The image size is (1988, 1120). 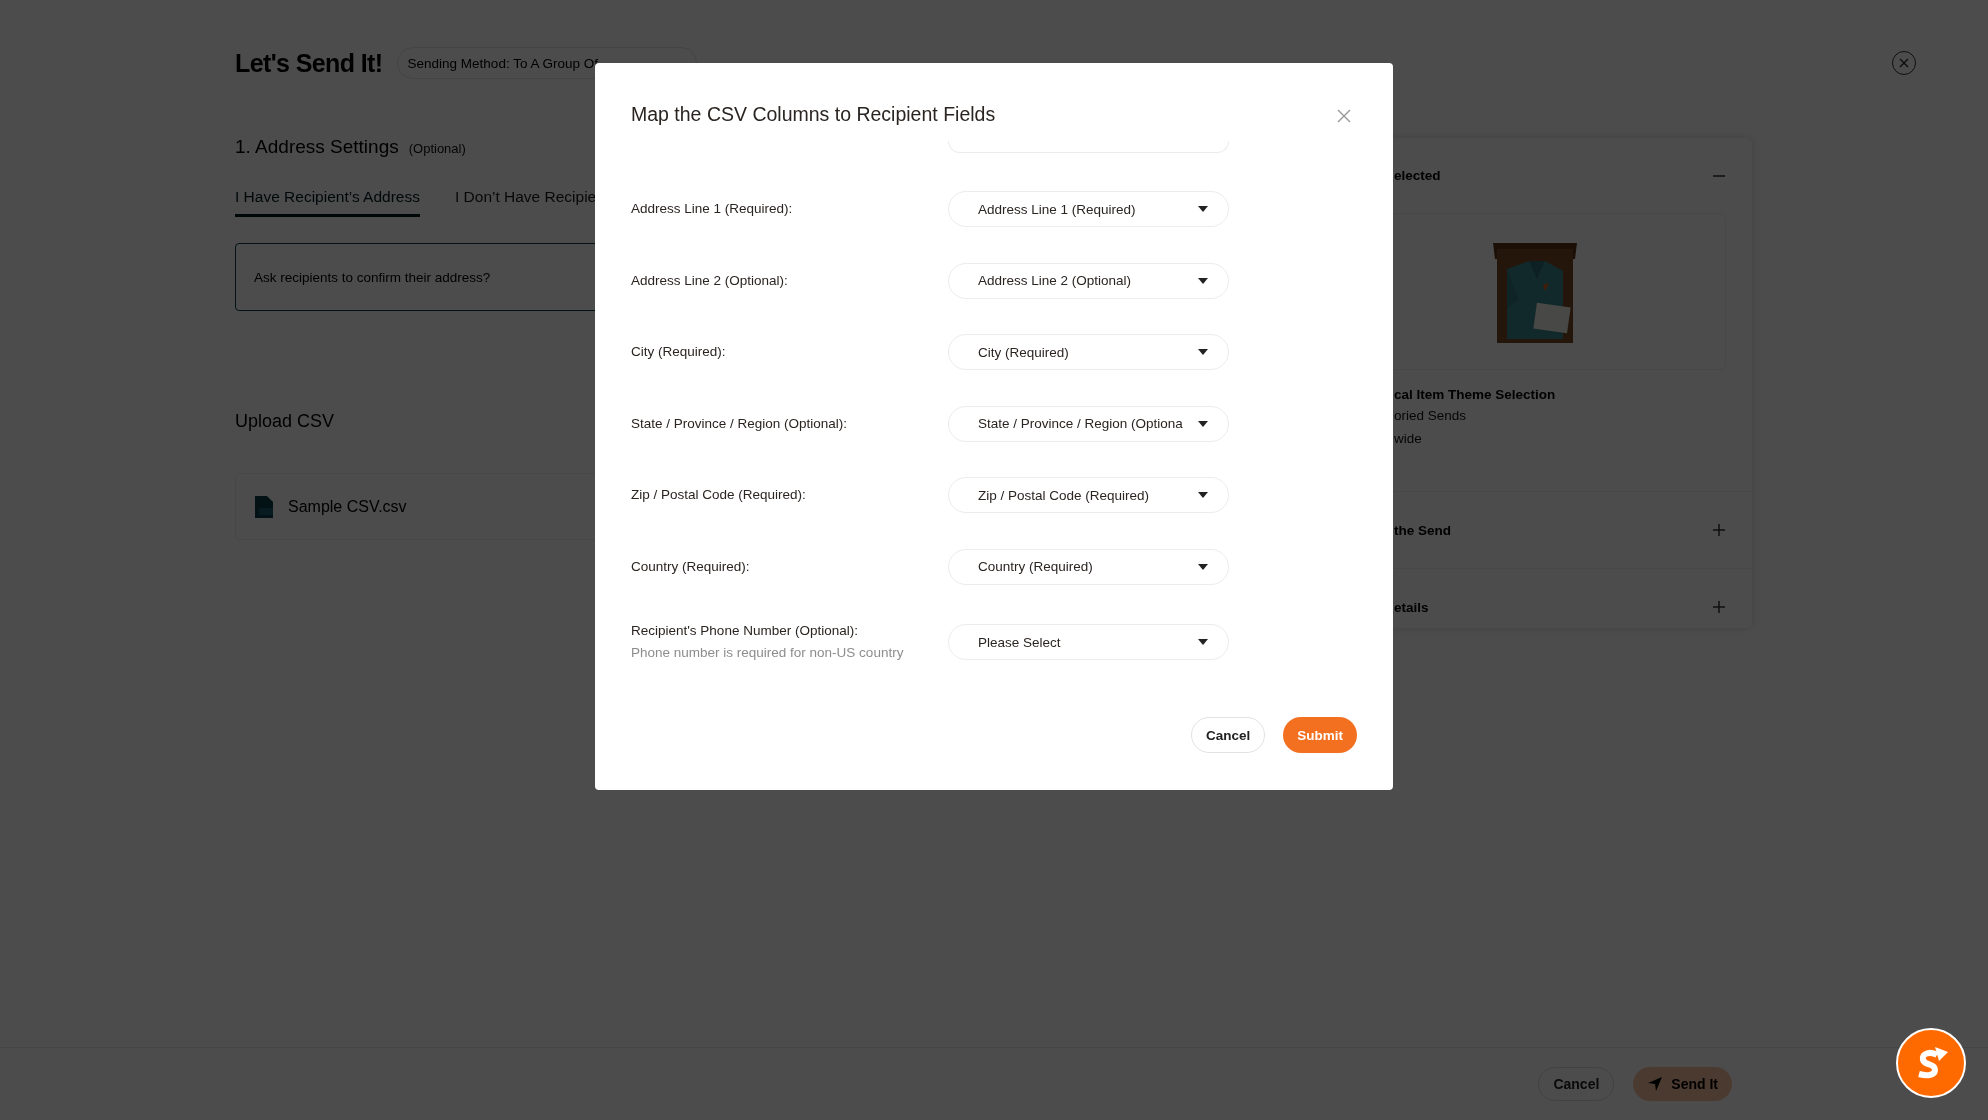 What do you see at coordinates (768, 653) in the screenshot?
I see `field-hint: Phone number is required for non-US country` at bounding box center [768, 653].